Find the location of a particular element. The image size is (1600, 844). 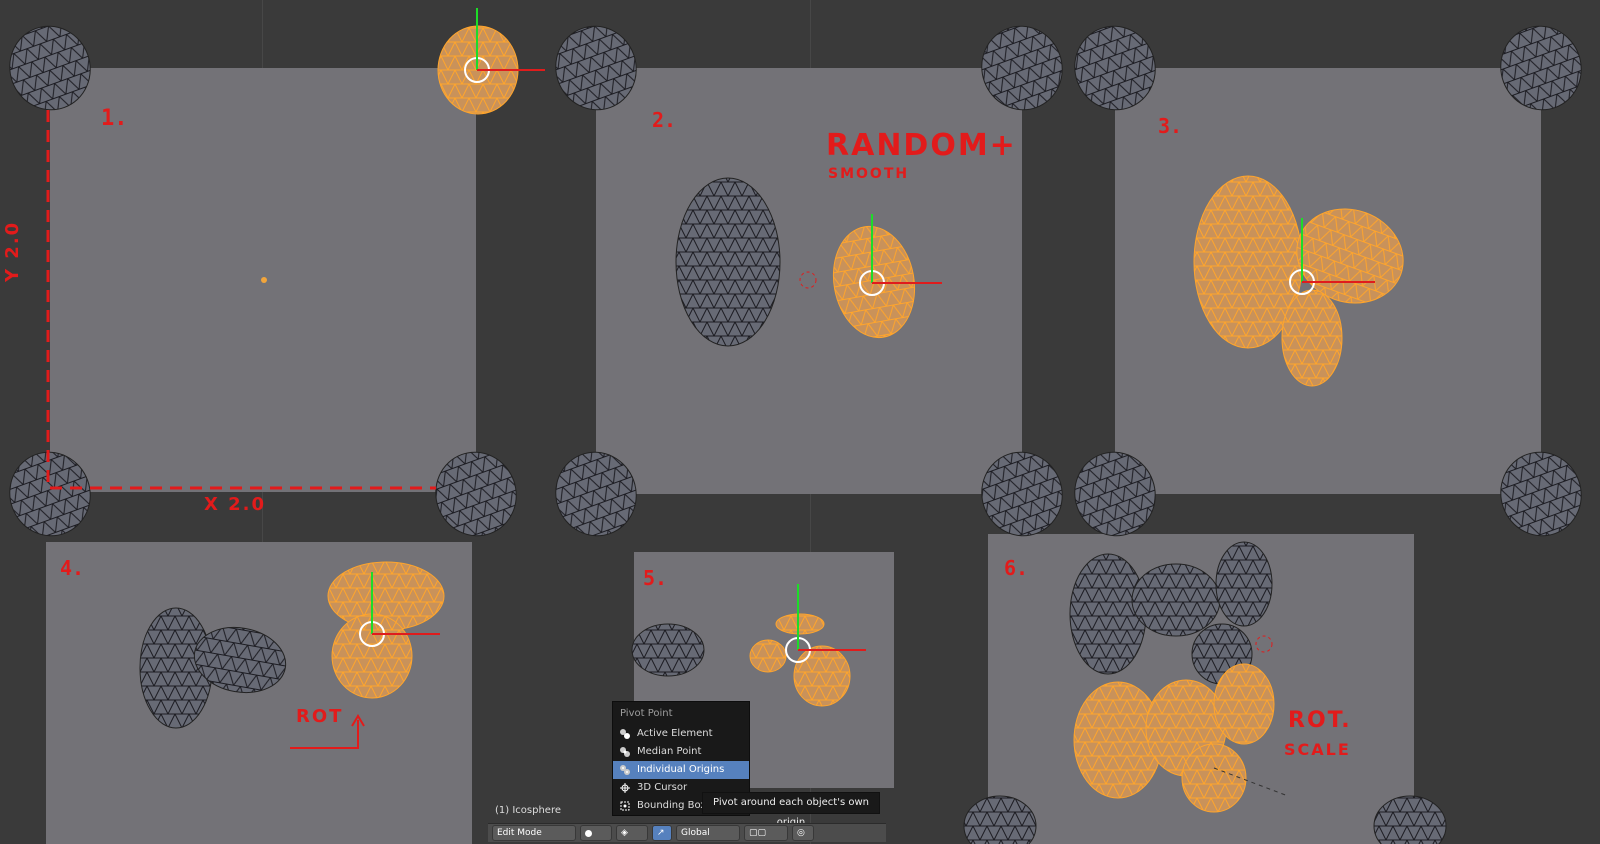

annotation-smooth: SMOOTH is located at coordinates (869, 174).